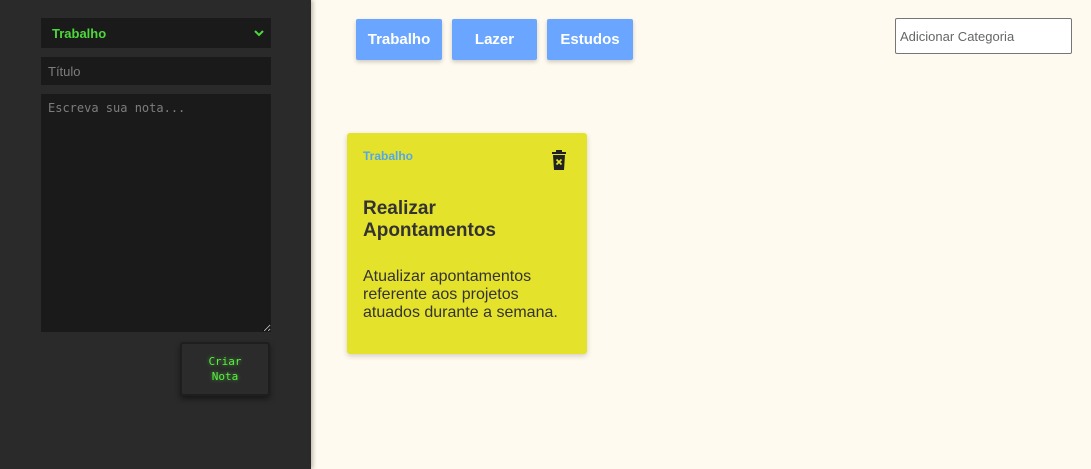  What do you see at coordinates (259, 33) in the screenshot?
I see `chevron-down-icon` at bounding box center [259, 33].